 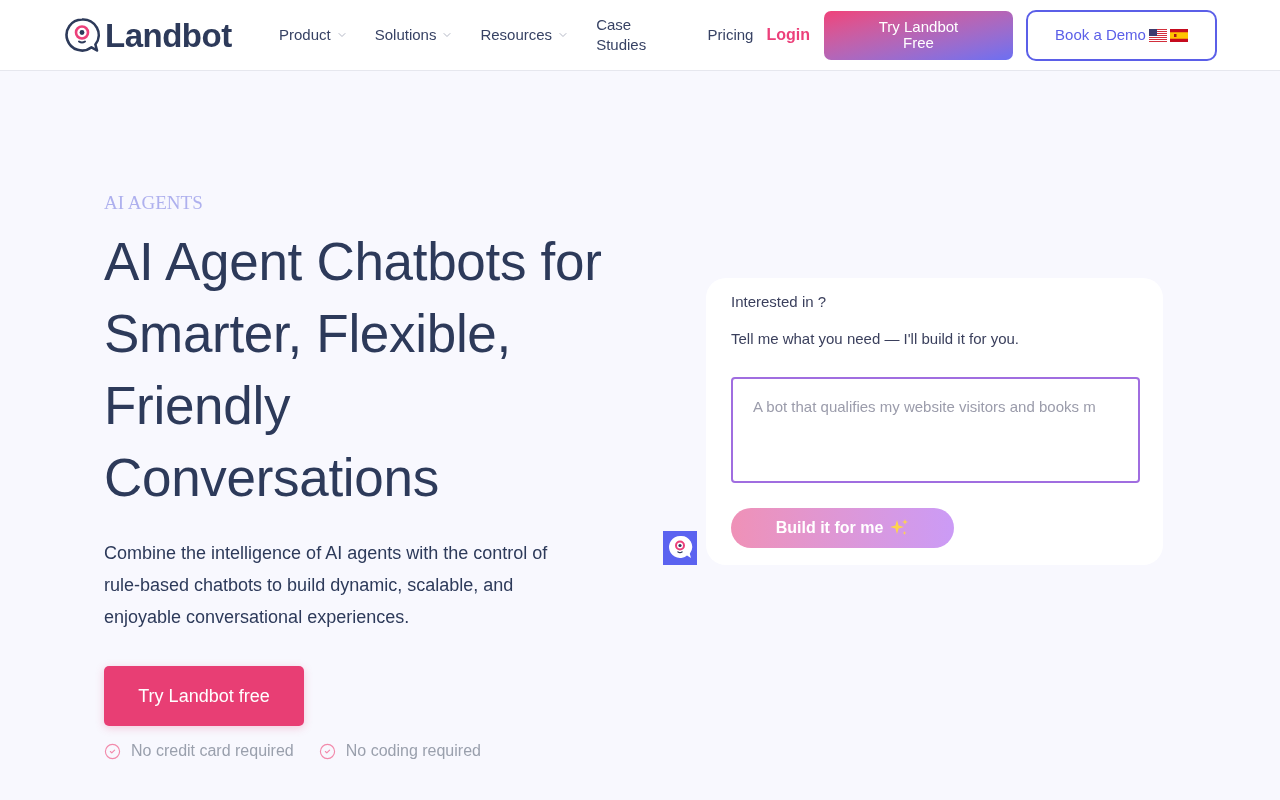 What do you see at coordinates (680, 548) in the screenshot?
I see `bot-avatar-icon` at bounding box center [680, 548].